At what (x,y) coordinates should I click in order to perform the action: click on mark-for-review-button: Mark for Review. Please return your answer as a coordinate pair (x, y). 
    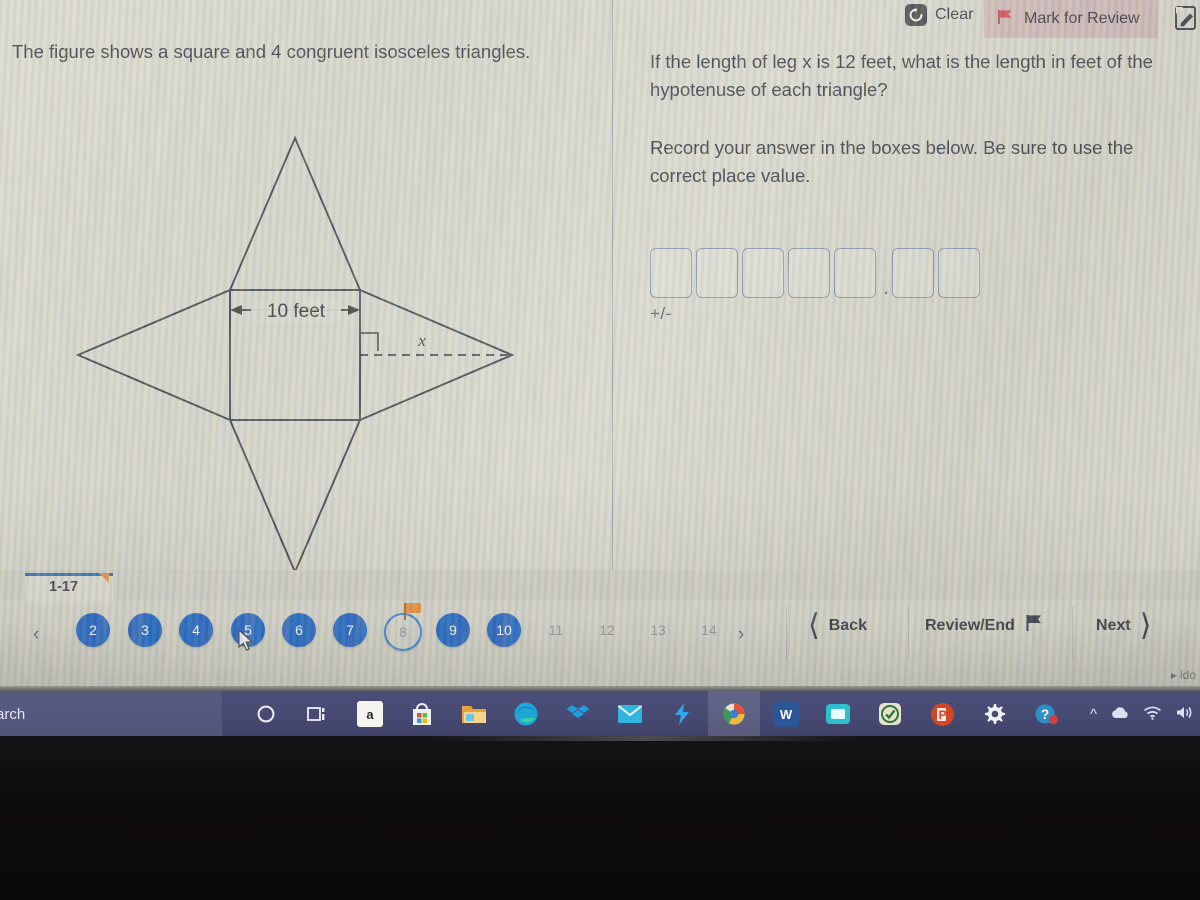
    Looking at the image, I should click on (1071, 19).